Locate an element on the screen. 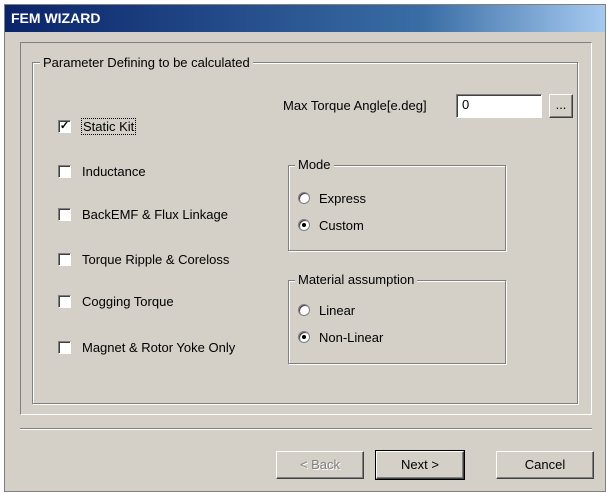 The height and width of the screenshot is (493, 607). checkbox-box: ✓ is located at coordinates (64, 126).